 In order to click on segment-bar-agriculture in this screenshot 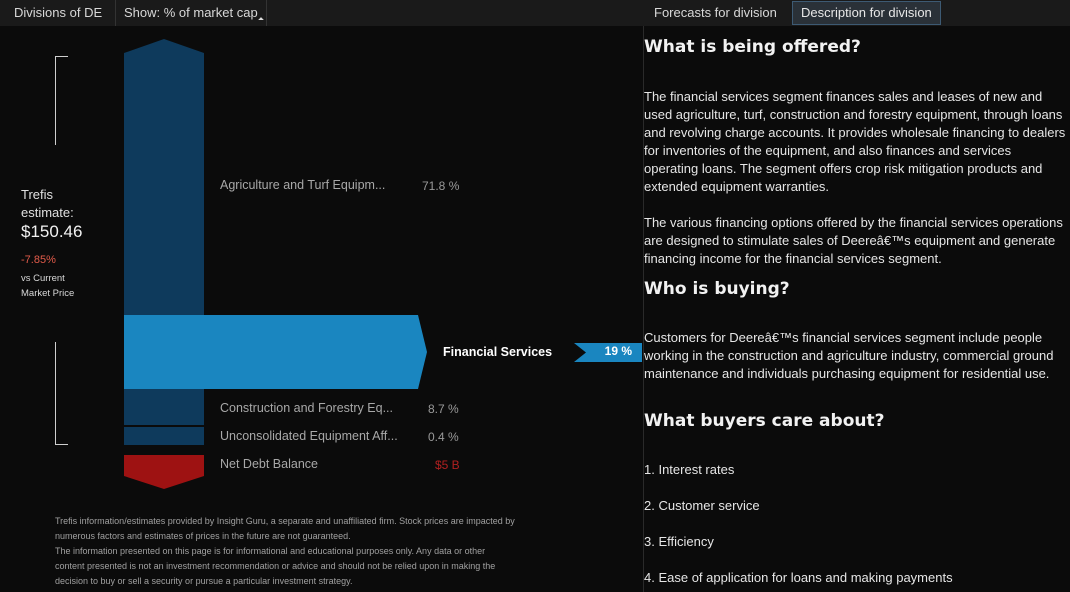, I will do `click(164, 177)`.